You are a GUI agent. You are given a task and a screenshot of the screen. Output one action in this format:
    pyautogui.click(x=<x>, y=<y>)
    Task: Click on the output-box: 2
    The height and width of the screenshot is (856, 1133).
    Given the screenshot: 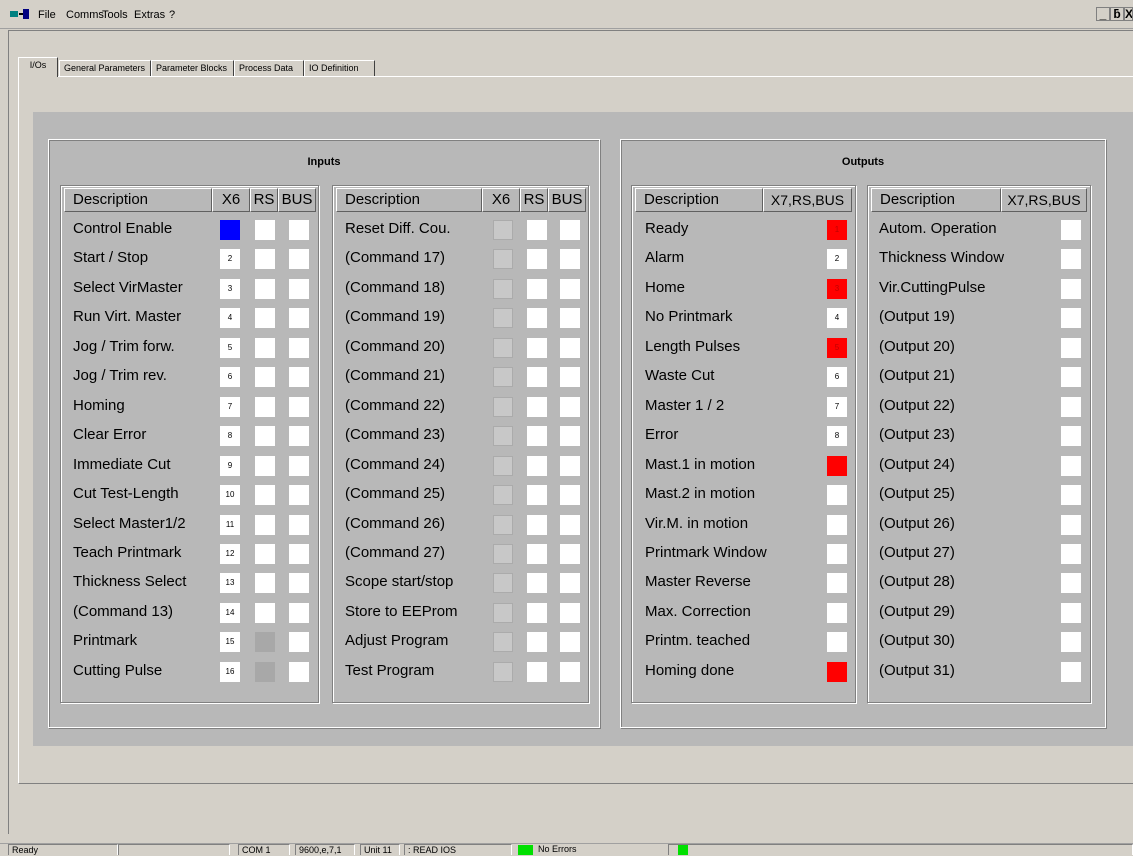 What is the action you would take?
    pyautogui.click(x=837, y=259)
    